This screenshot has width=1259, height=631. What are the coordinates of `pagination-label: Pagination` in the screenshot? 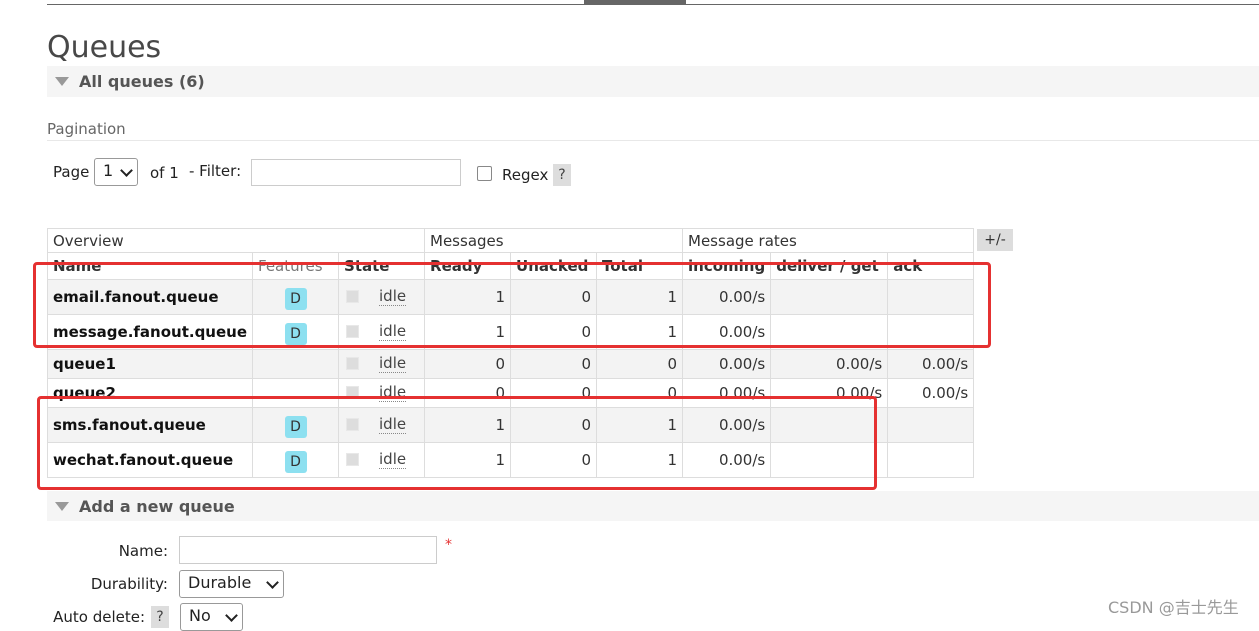 It's located at (86, 129).